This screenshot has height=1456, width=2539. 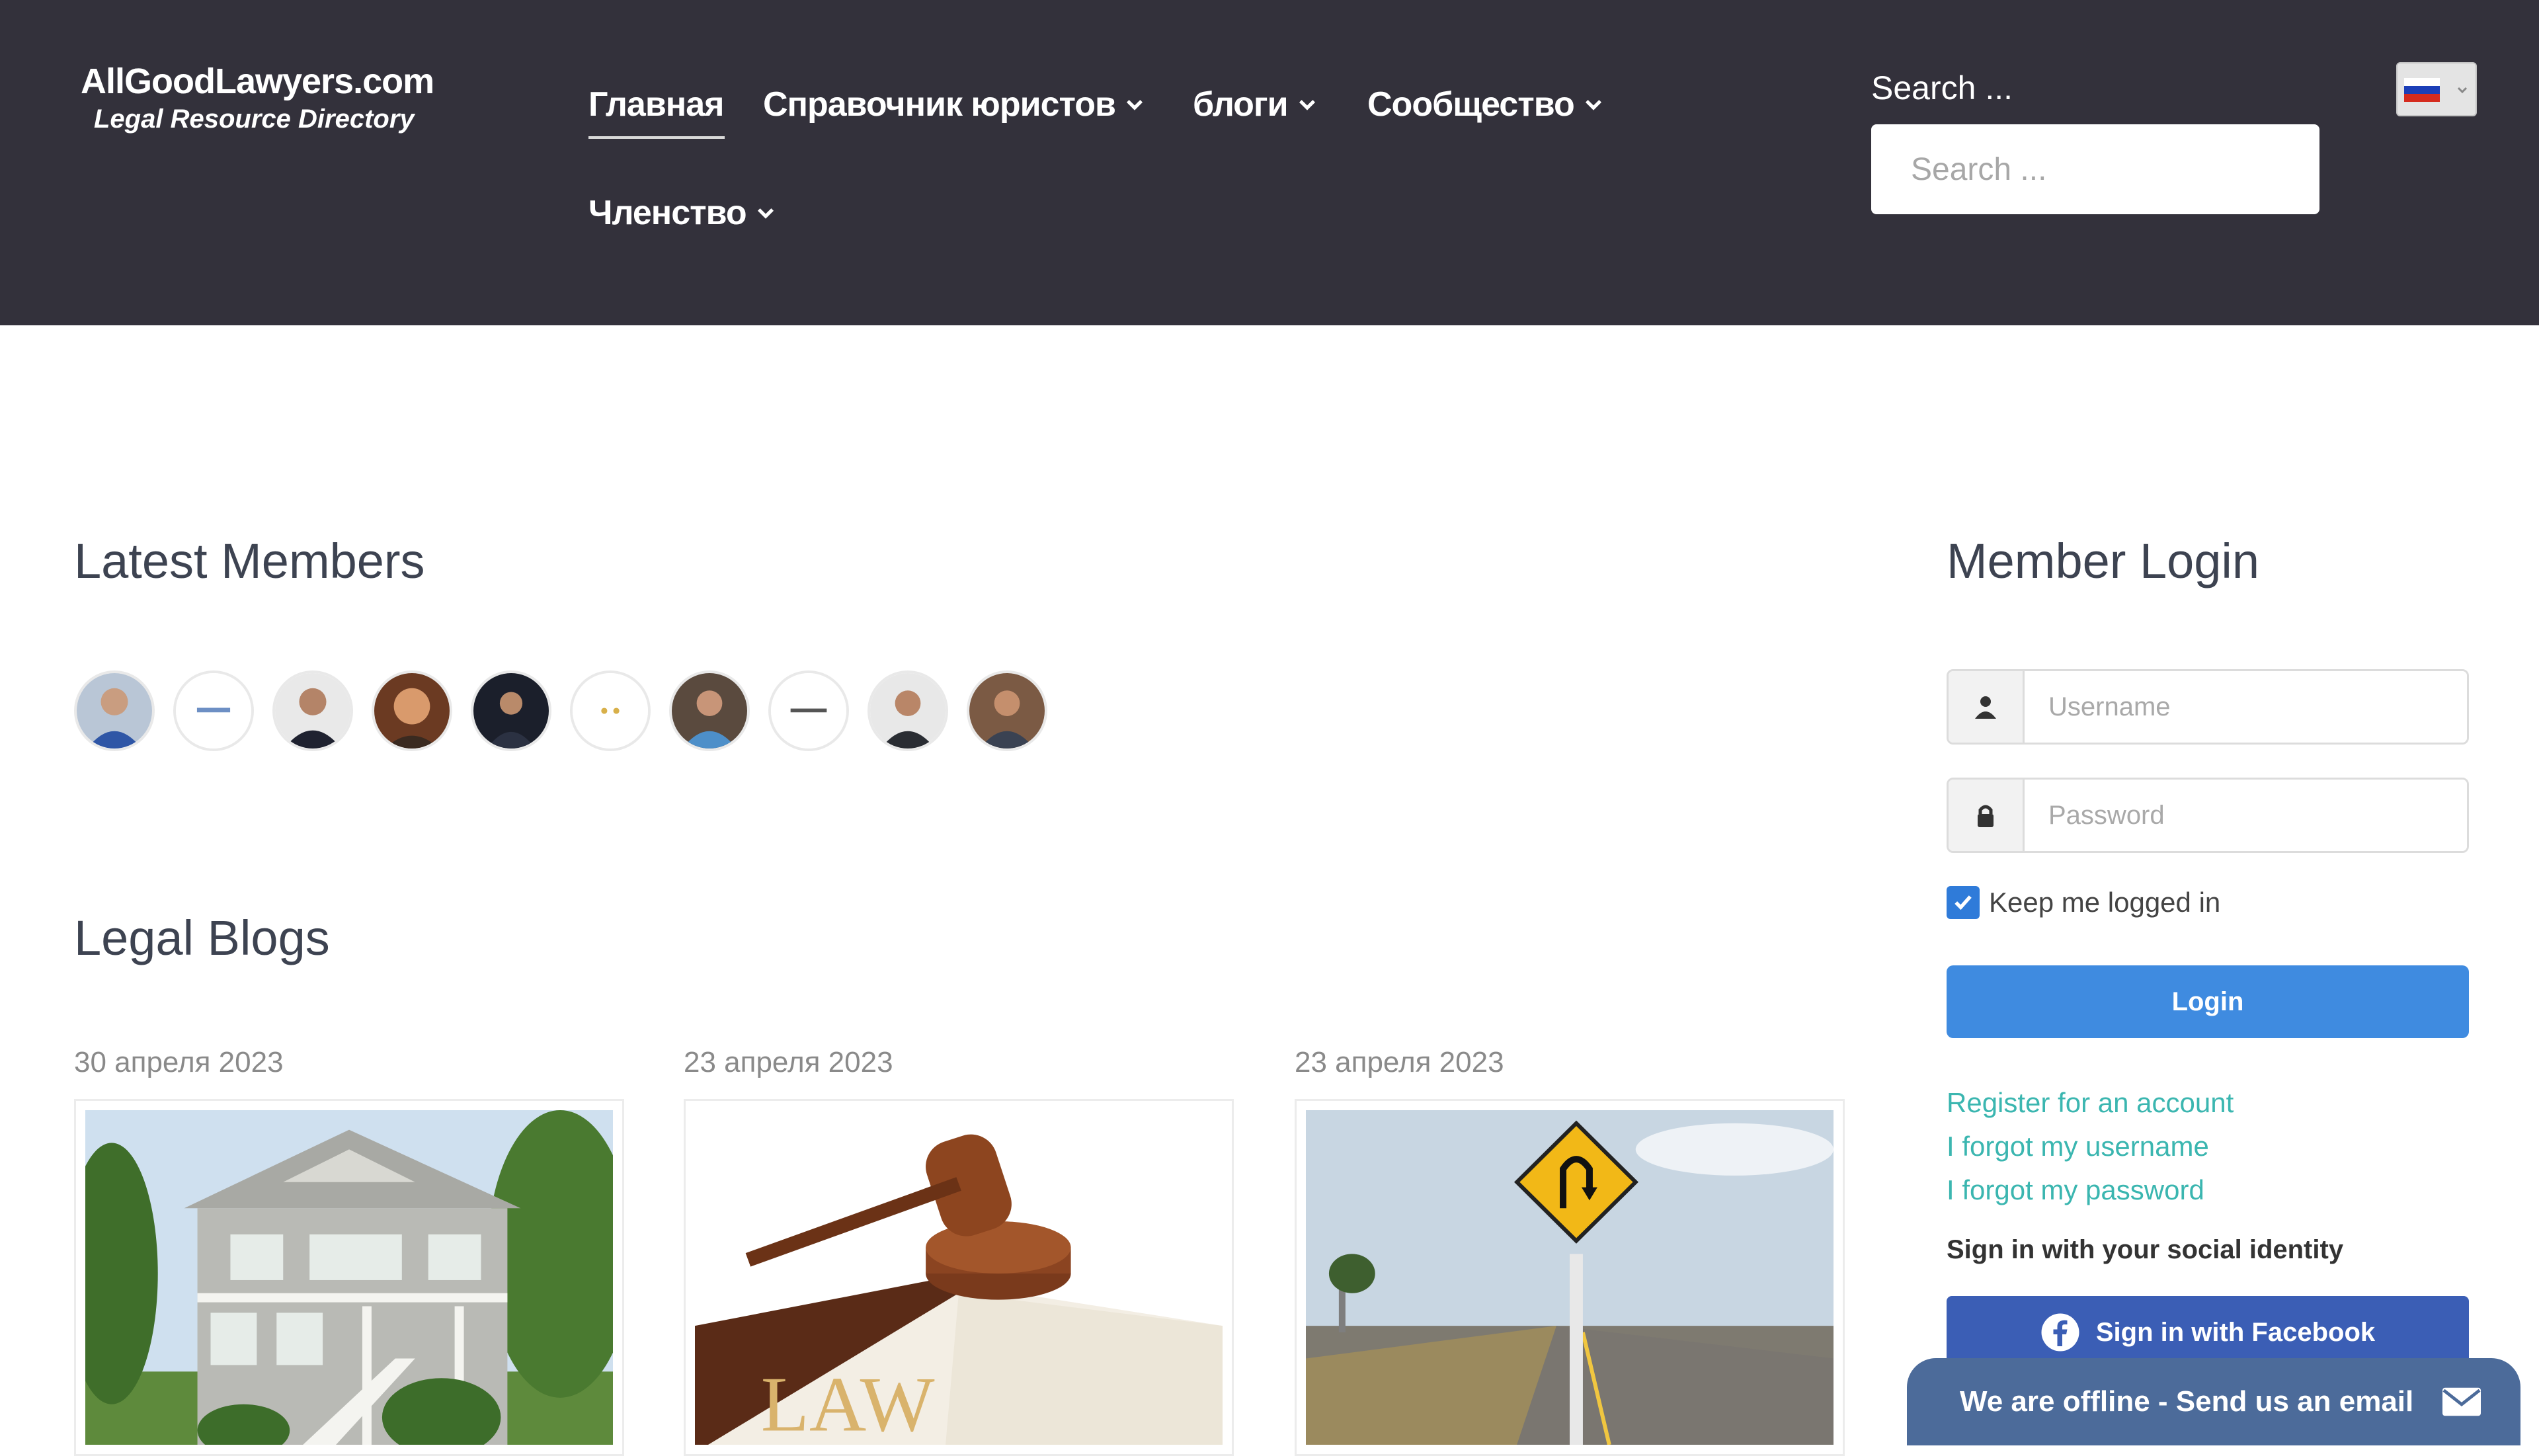 I want to click on nav-item-label: Справочник юристов, so click(x=939, y=104).